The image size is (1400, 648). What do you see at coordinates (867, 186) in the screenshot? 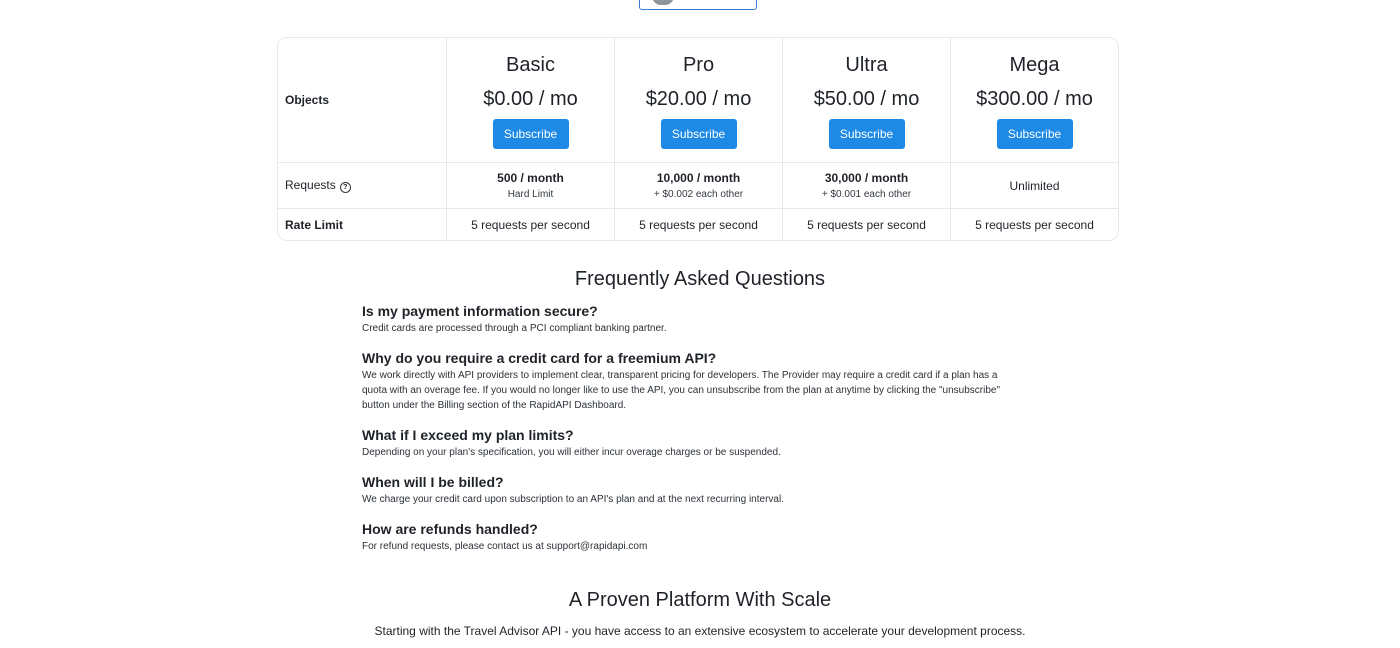
I see `requests-cell-ultra: 30,000 / month + $0.001 each other` at bounding box center [867, 186].